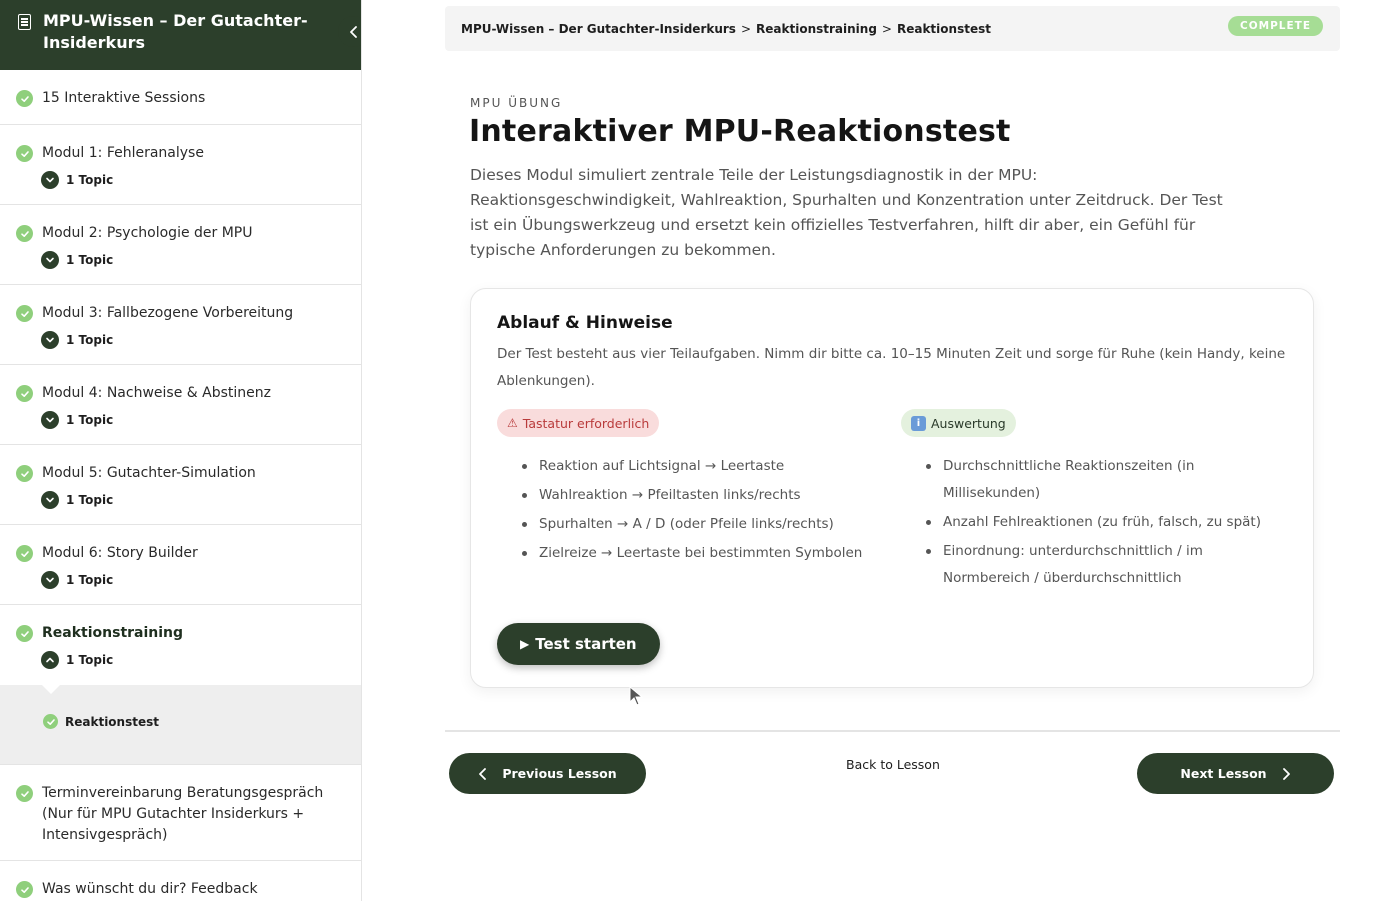 The width and height of the screenshot is (1400, 901). What do you see at coordinates (50, 660) in the screenshot?
I see `chevron-up-icon` at bounding box center [50, 660].